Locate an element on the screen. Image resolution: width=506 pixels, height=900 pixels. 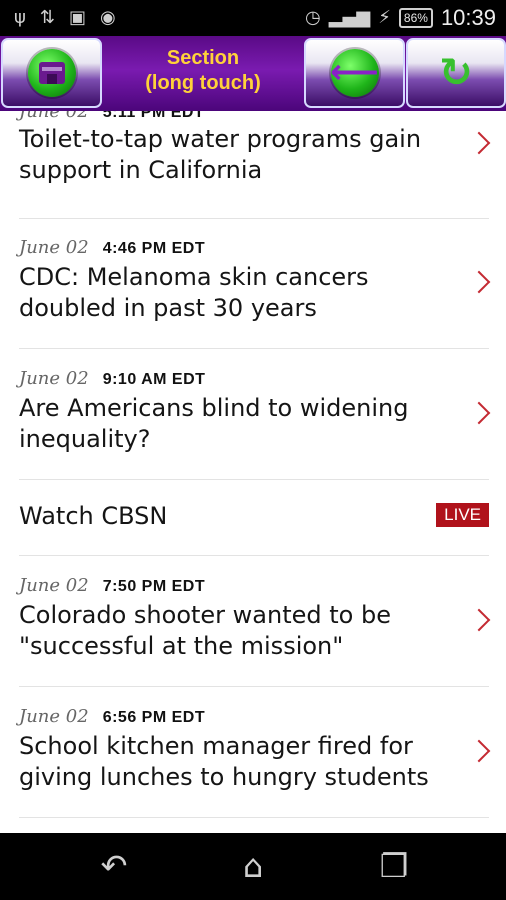
alarm-clock-icon: ◷ is located at coordinates (313, 17).